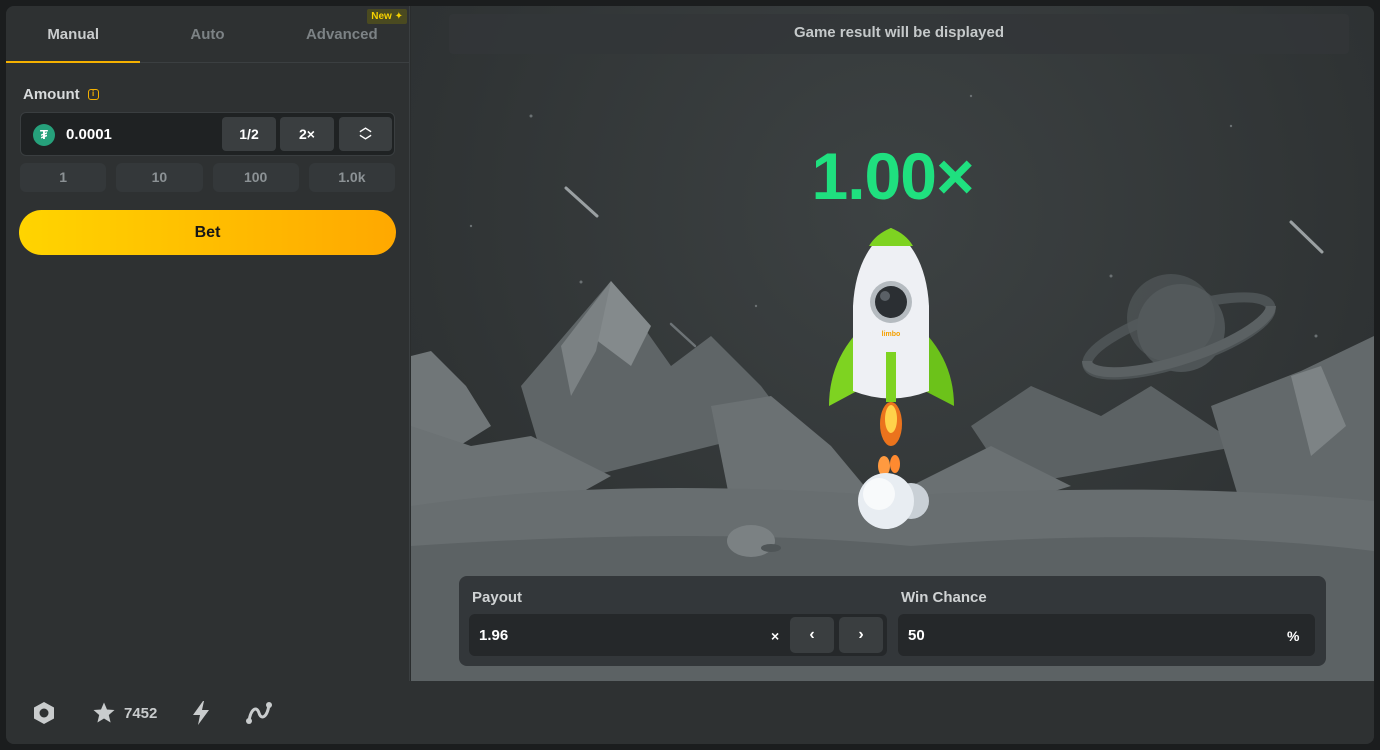  What do you see at coordinates (775, 636) in the screenshot?
I see `payout-suffix: ×` at bounding box center [775, 636].